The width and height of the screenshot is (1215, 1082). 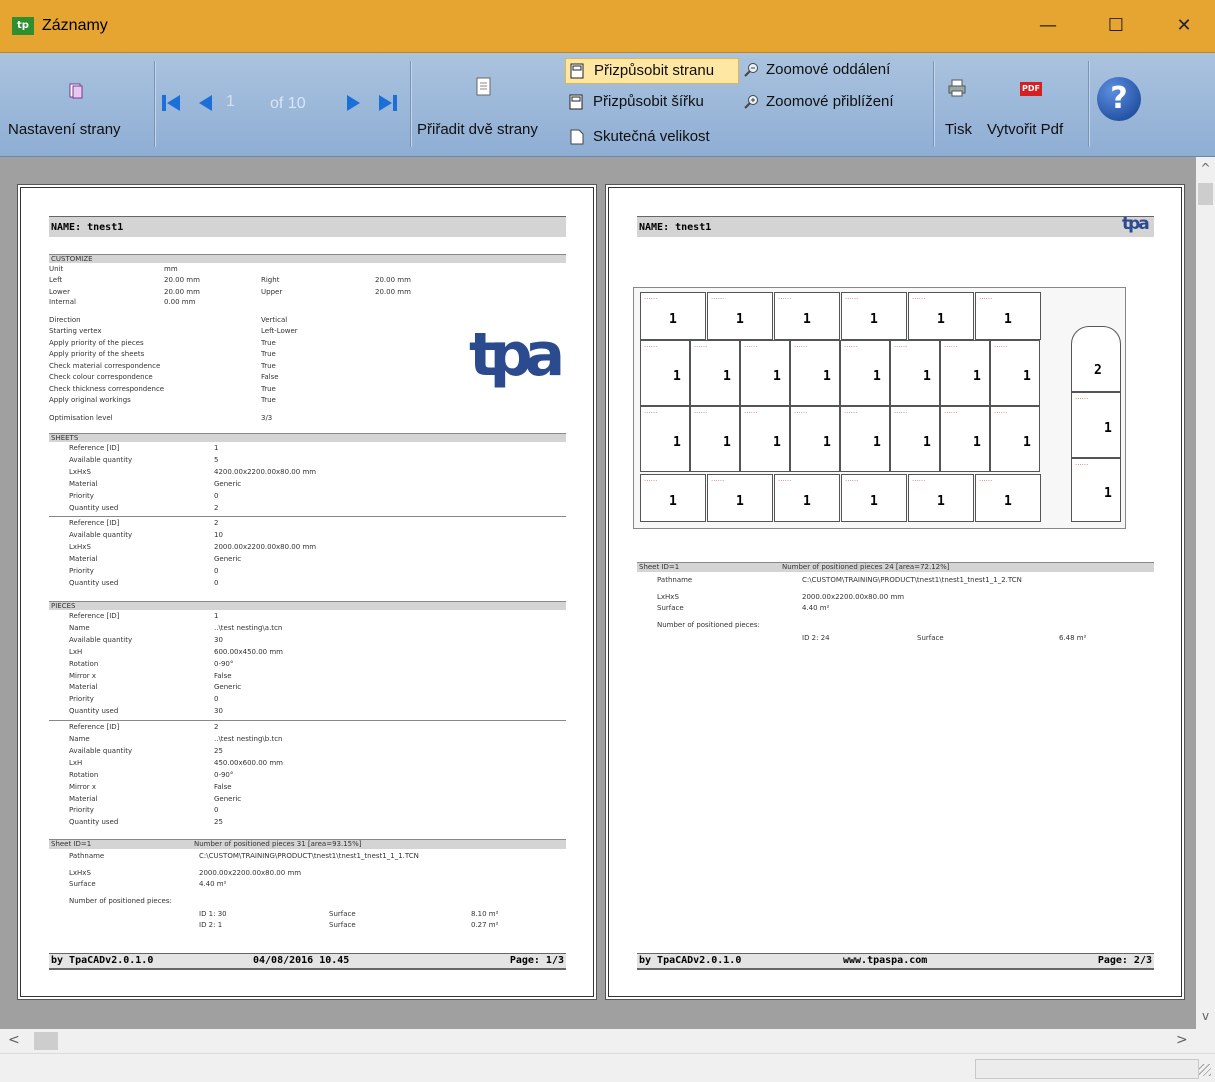 What do you see at coordinates (607, 1067) in the screenshot?
I see `status-bar` at bounding box center [607, 1067].